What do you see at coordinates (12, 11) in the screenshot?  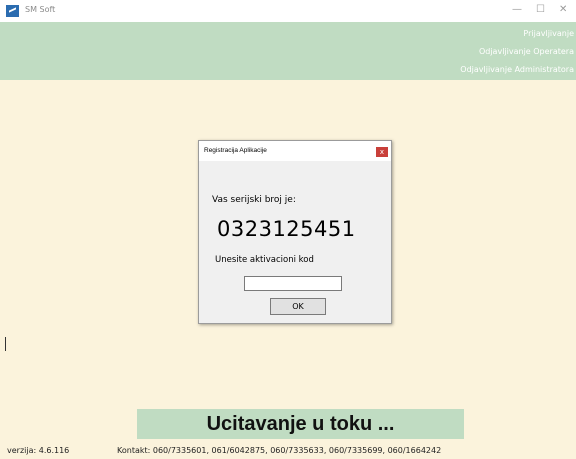 I see `app-logo-icon` at bounding box center [12, 11].